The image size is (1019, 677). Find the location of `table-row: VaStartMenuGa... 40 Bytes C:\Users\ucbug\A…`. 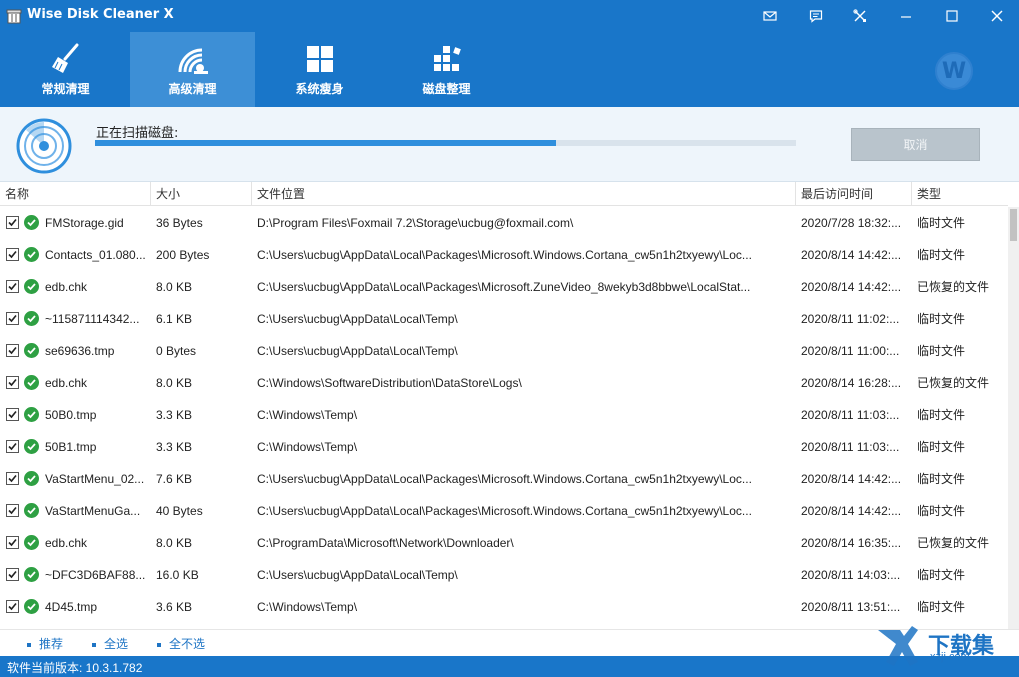

table-row: VaStartMenuGa... 40 Bytes C:\Users\ucbug\A… is located at coordinates (504, 511).